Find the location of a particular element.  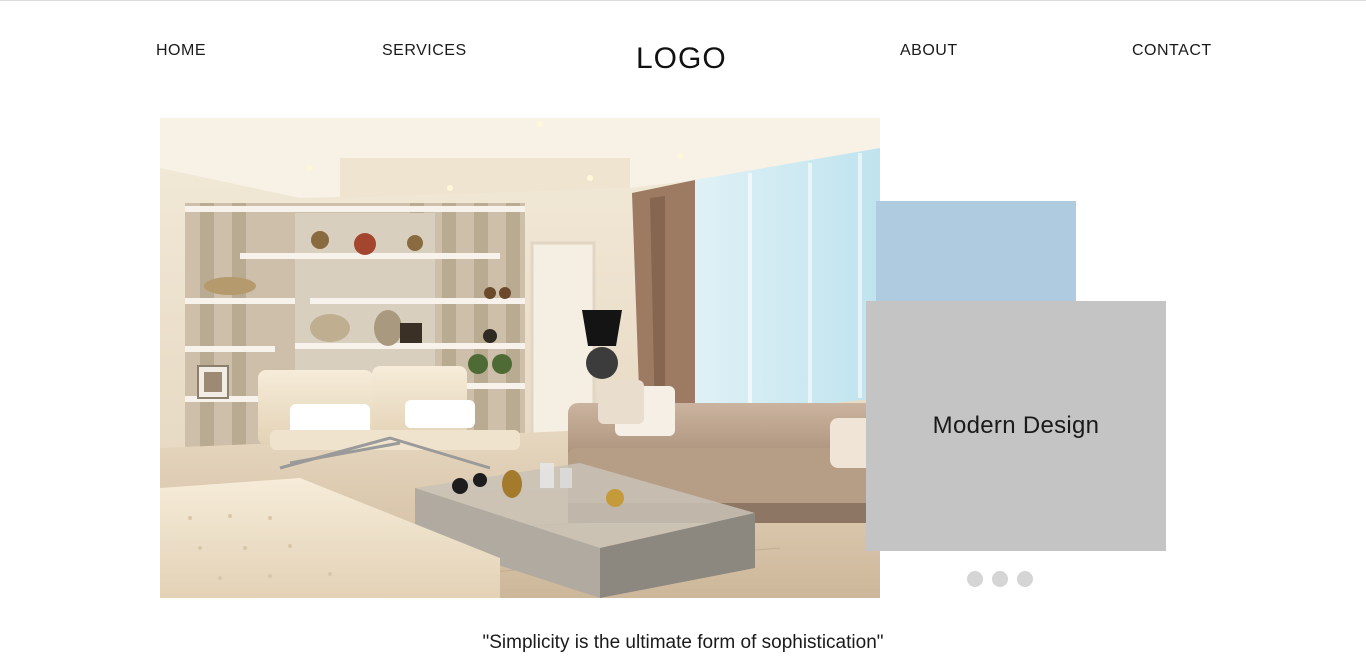

slide-title: Modern Design is located at coordinates (1016, 425).